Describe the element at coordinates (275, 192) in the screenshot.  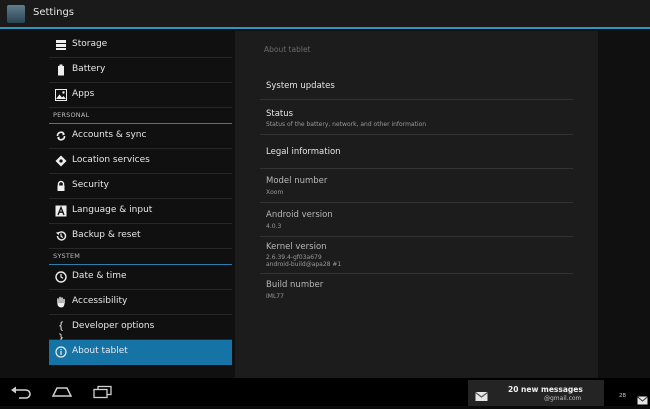
I see `model-number-value: Xoom` at that location.